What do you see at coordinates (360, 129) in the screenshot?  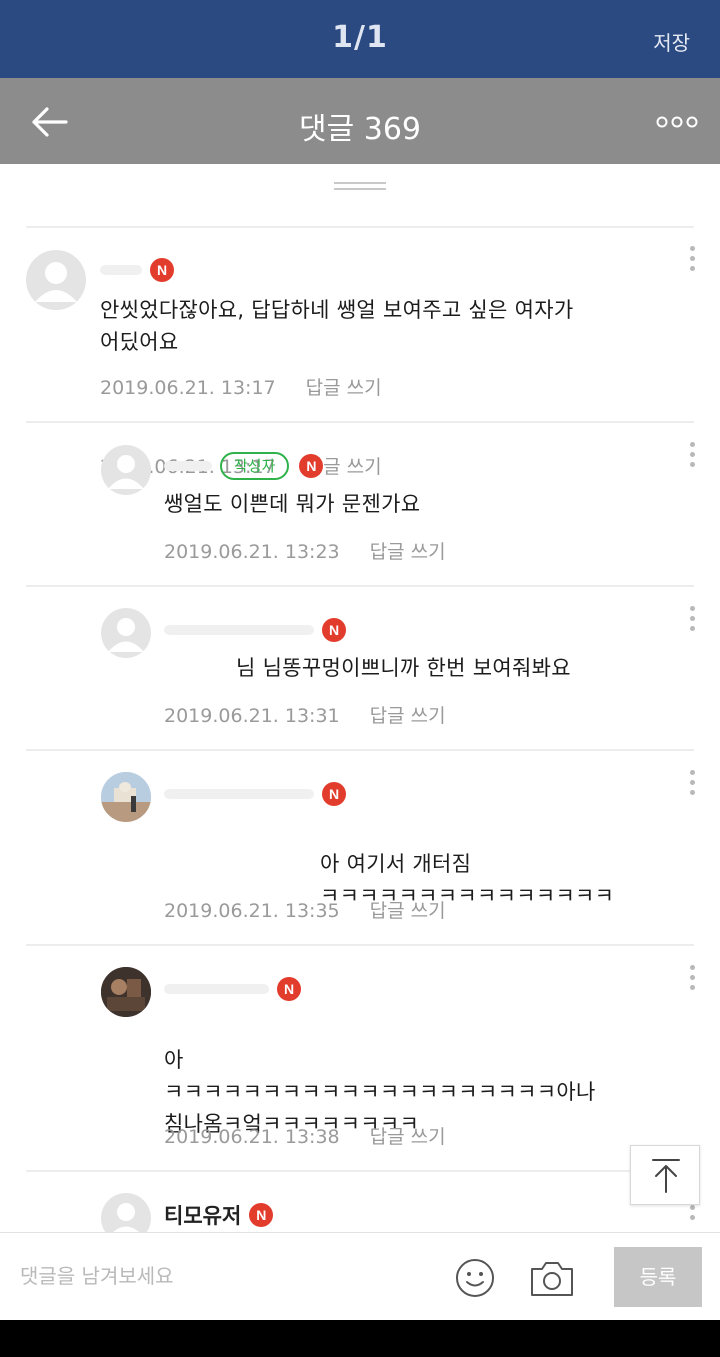 I see `comments-title: 댓글 369` at bounding box center [360, 129].